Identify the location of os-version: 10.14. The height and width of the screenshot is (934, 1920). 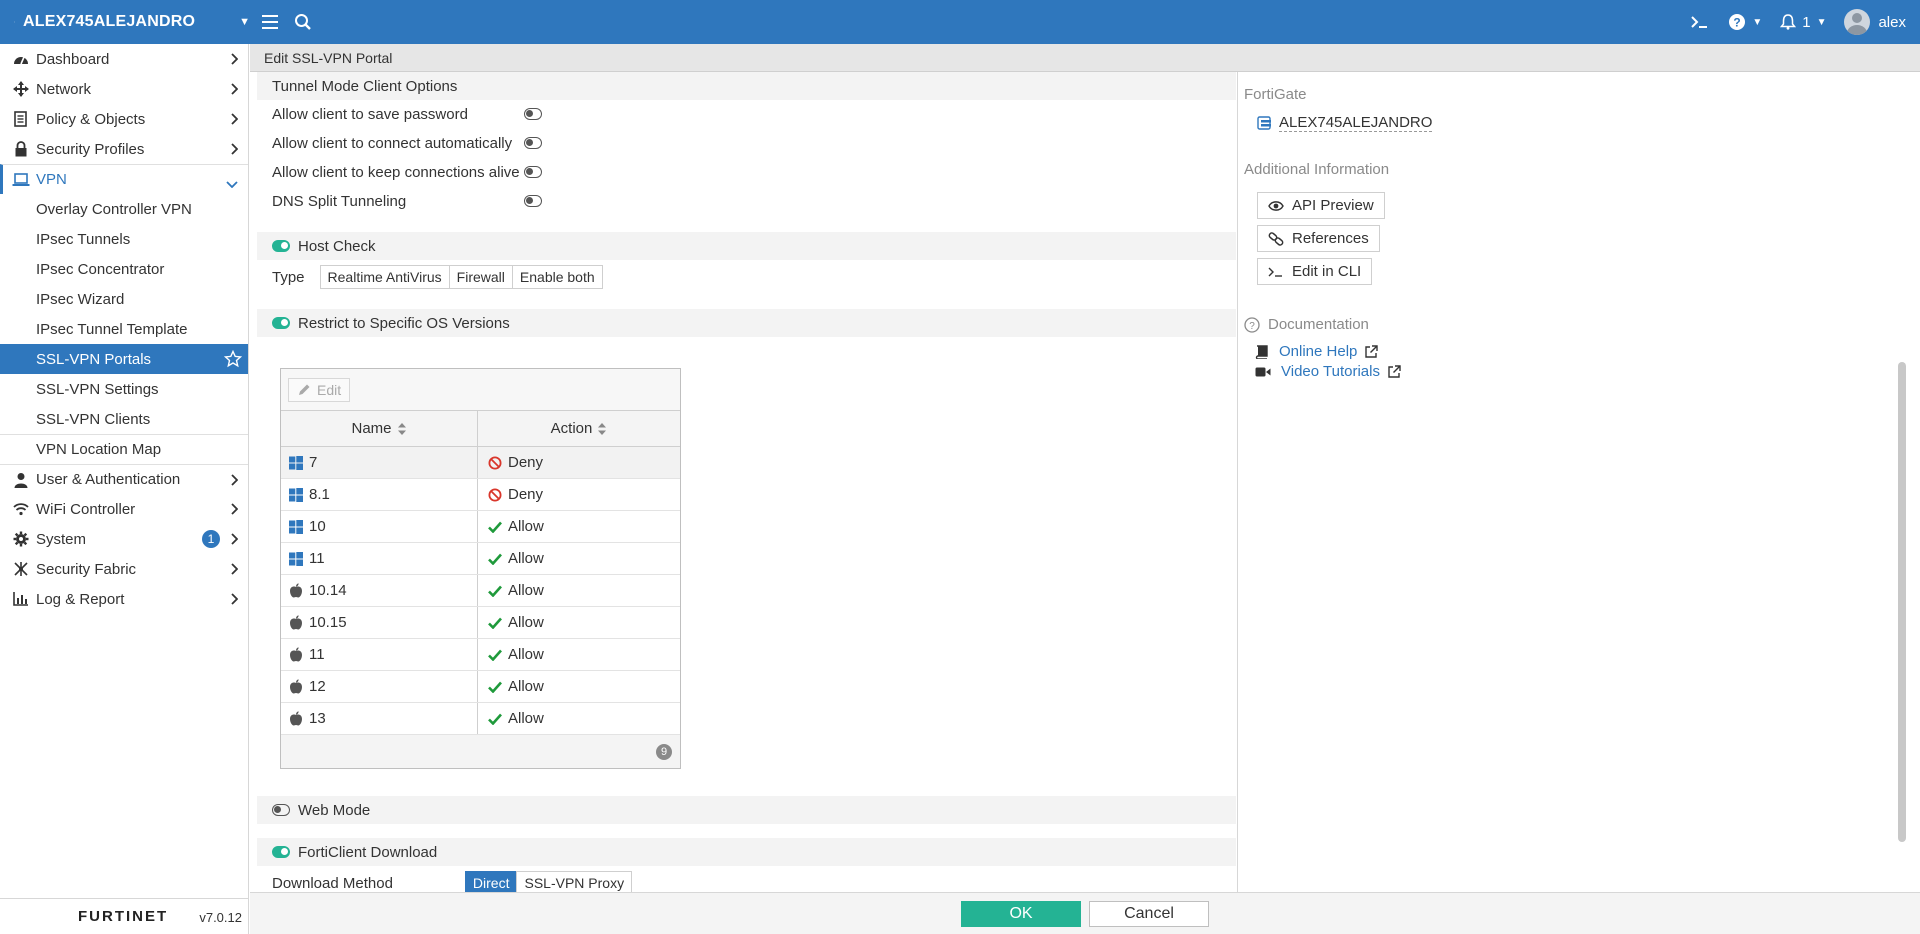
(328, 590).